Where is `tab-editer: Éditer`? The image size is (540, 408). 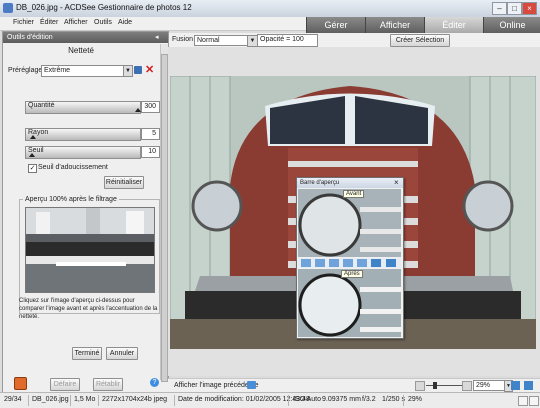 tab-editer: Éditer is located at coordinates (453, 25).